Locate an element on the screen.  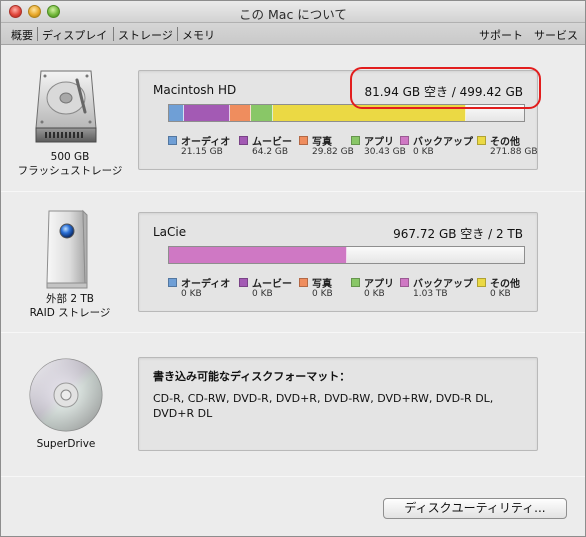
title-bar: この Mac について is located at coordinates (293, 12).